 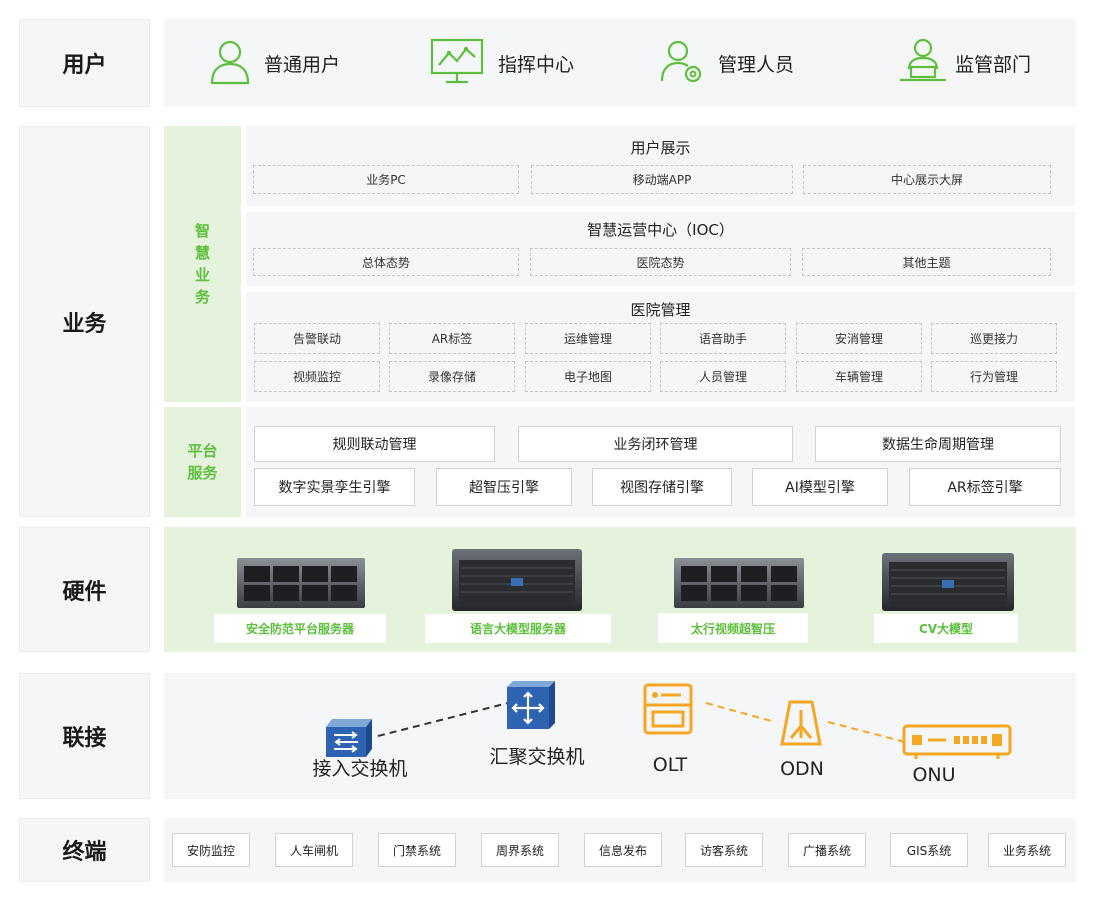 What do you see at coordinates (724, 850) in the screenshot?
I see `terminal-item: 访客系统` at bounding box center [724, 850].